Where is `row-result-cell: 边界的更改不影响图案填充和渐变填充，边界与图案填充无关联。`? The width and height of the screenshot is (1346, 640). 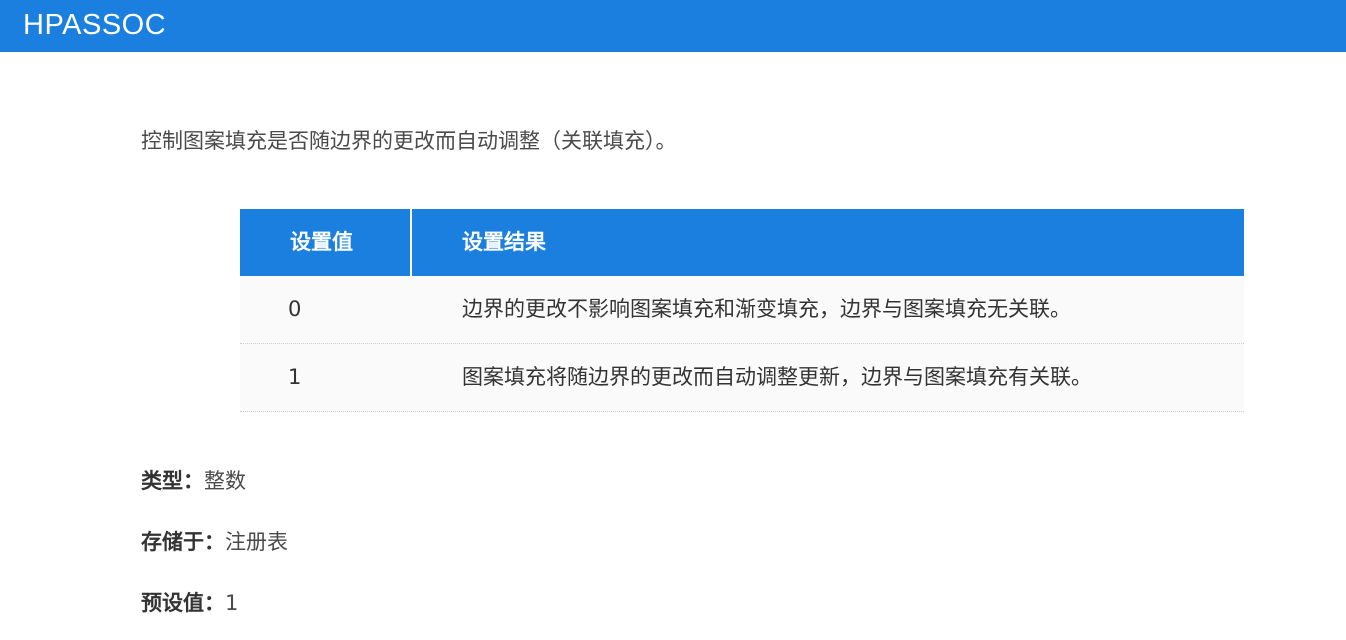 row-result-cell: 边界的更改不影响图案填充和渐变填充，边界与图案填充无关联。 is located at coordinates (766, 309).